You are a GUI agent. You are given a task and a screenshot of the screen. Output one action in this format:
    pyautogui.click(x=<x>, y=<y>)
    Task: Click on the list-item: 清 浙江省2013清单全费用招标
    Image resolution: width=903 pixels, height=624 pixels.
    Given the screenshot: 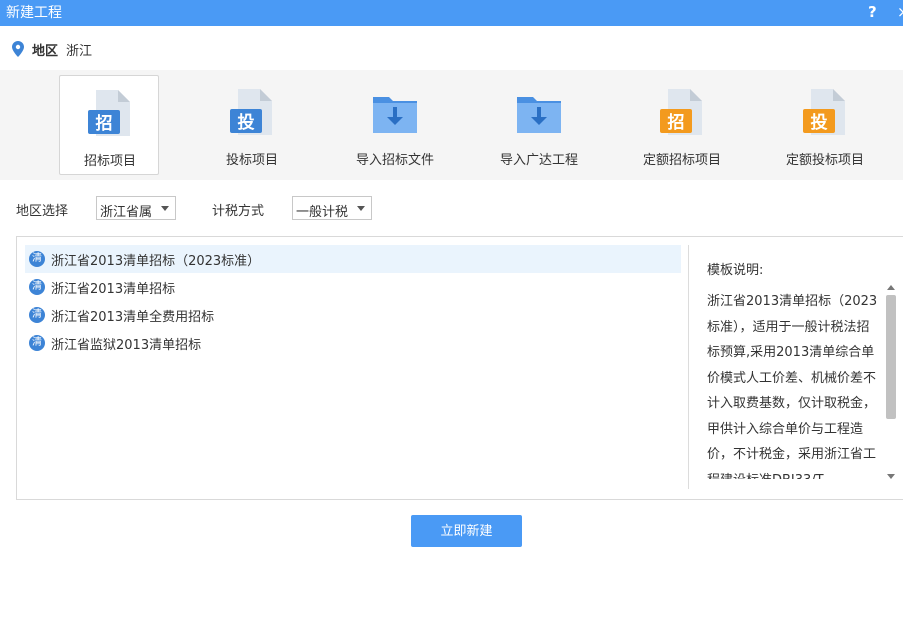 What is the action you would take?
    pyautogui.click(x=353, y=315)
    